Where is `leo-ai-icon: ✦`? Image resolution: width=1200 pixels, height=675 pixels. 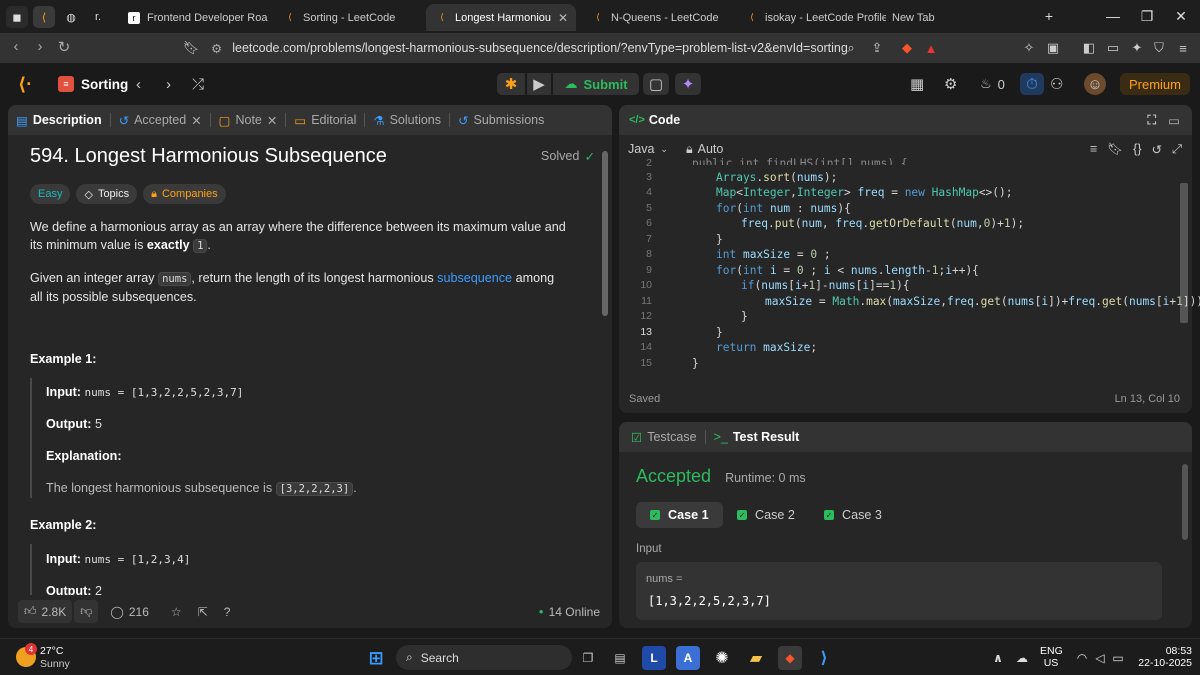 leo-ai-icon: ✦ is located at coordinates (1137, 48).